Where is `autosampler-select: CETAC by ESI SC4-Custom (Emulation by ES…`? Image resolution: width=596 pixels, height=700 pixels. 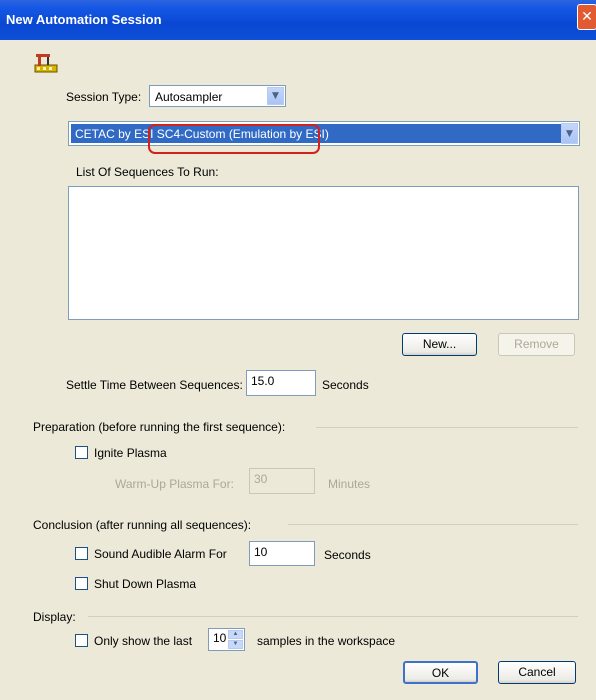 autosampler-select: CETAC by ESI SC4-Custom (Emulation by ES… is located at coordinates (324, 133).